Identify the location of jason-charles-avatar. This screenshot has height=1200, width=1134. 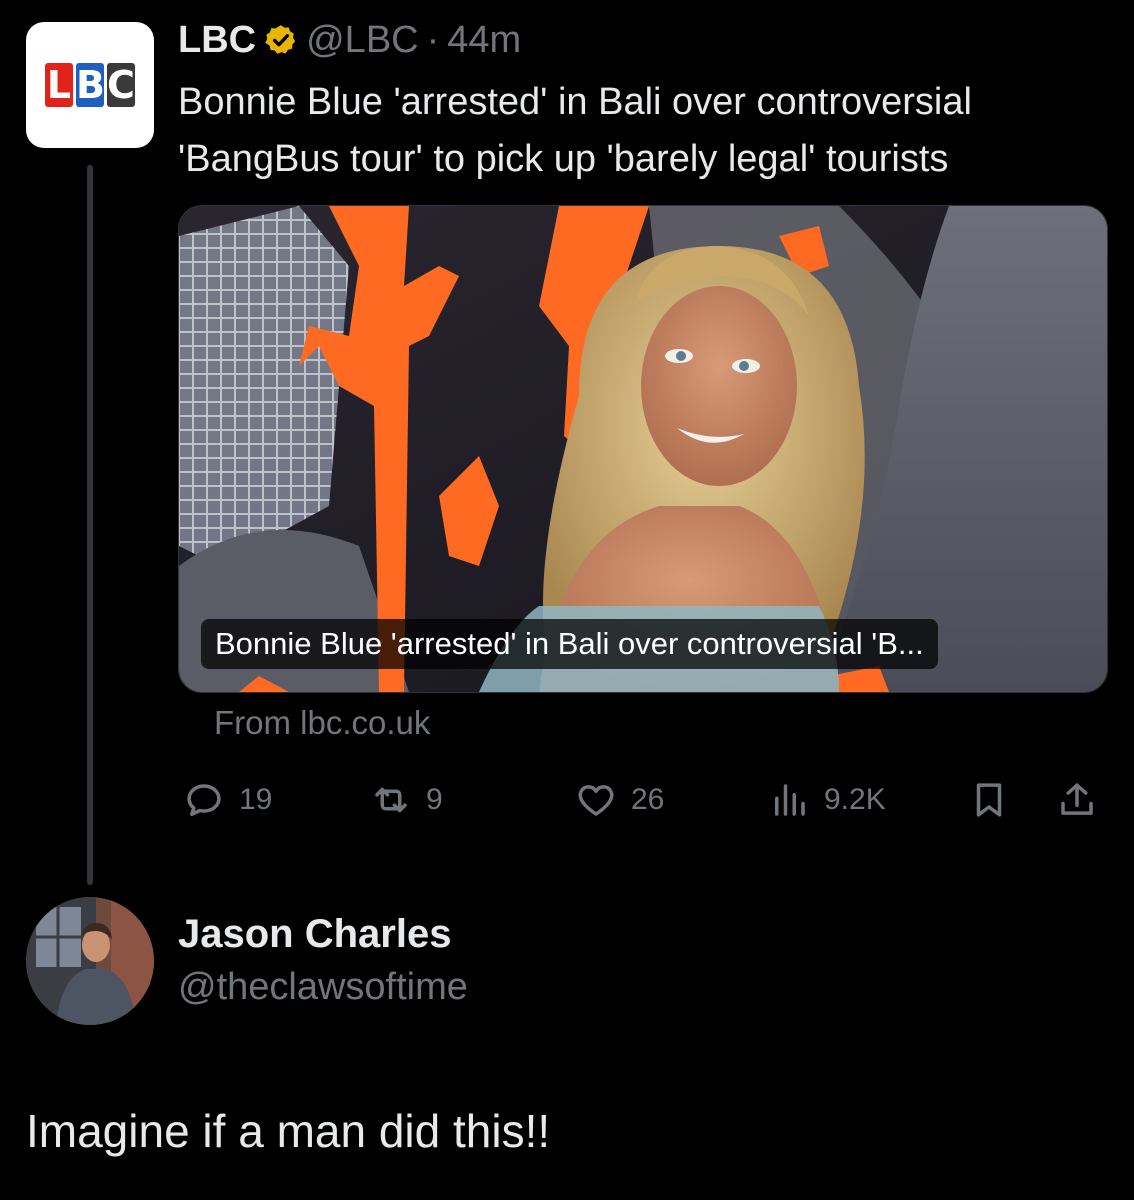
(90, 961).